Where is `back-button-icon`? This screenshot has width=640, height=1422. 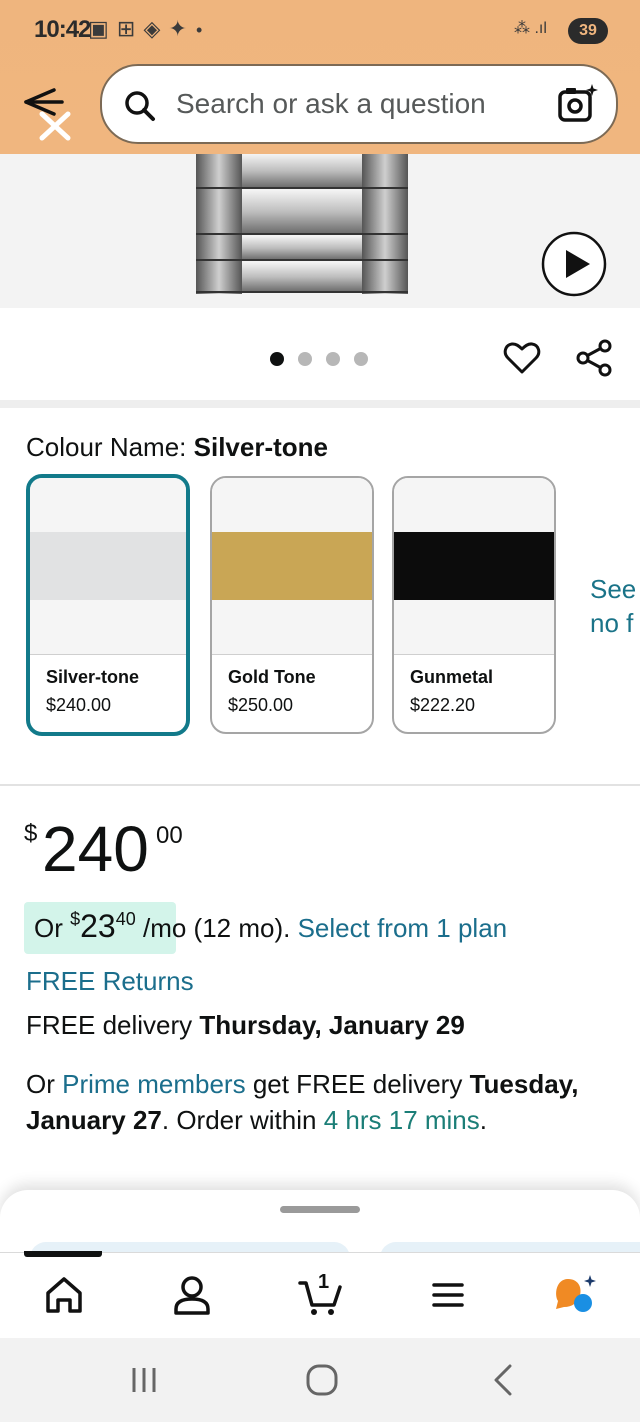
back-button-icon is located at coordinates (504, 1380).